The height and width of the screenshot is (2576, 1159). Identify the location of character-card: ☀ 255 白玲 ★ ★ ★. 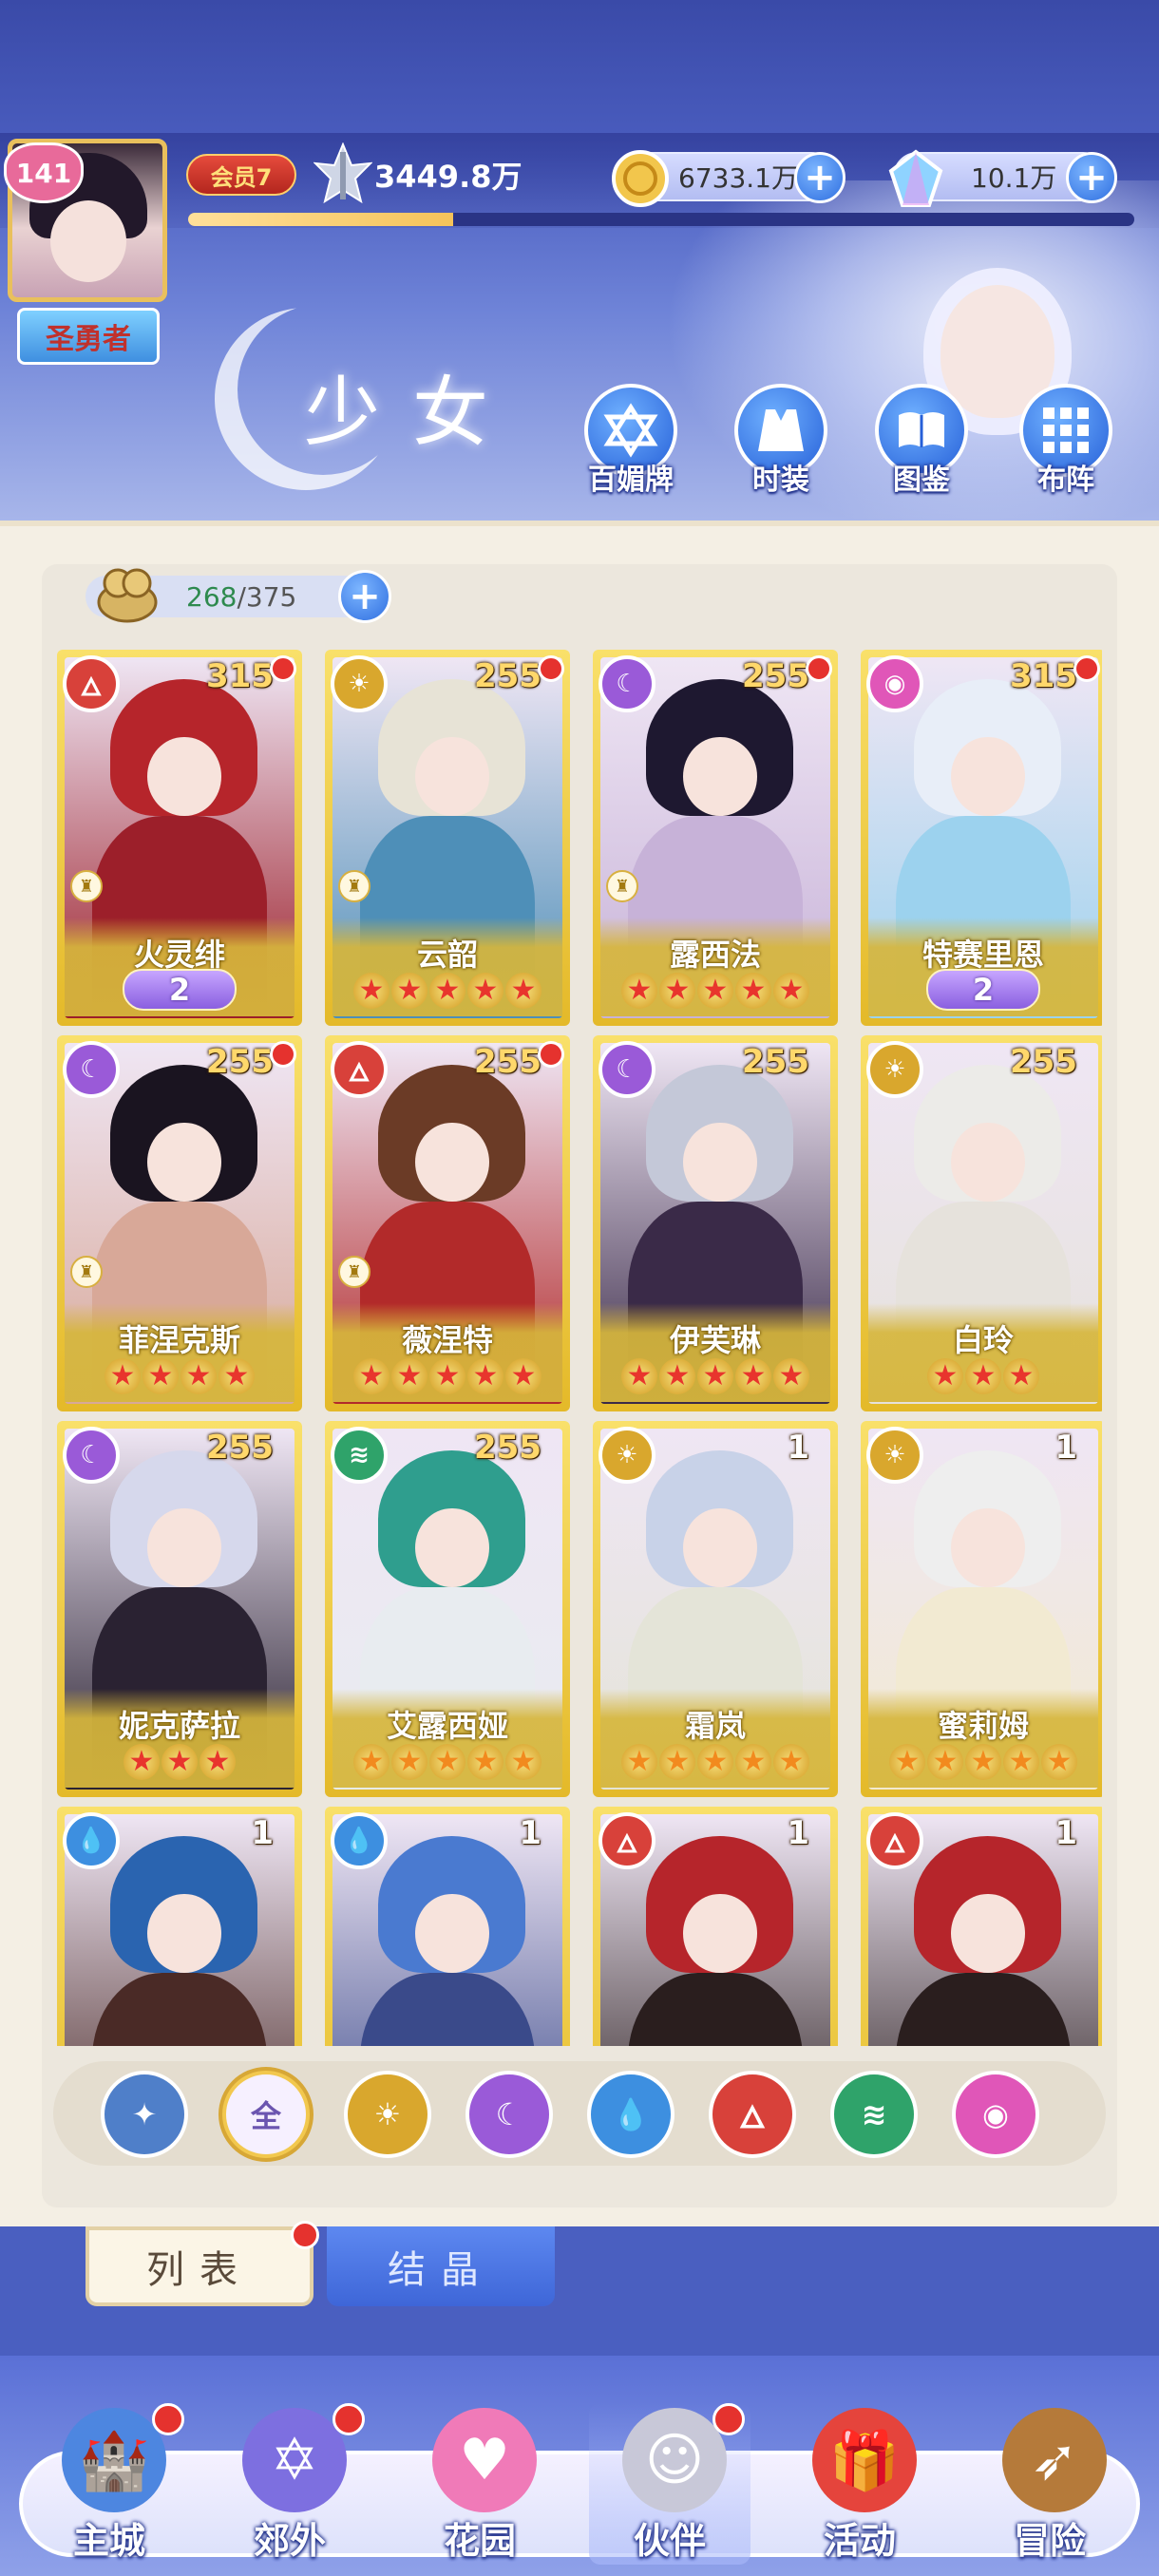
(981, 1223).